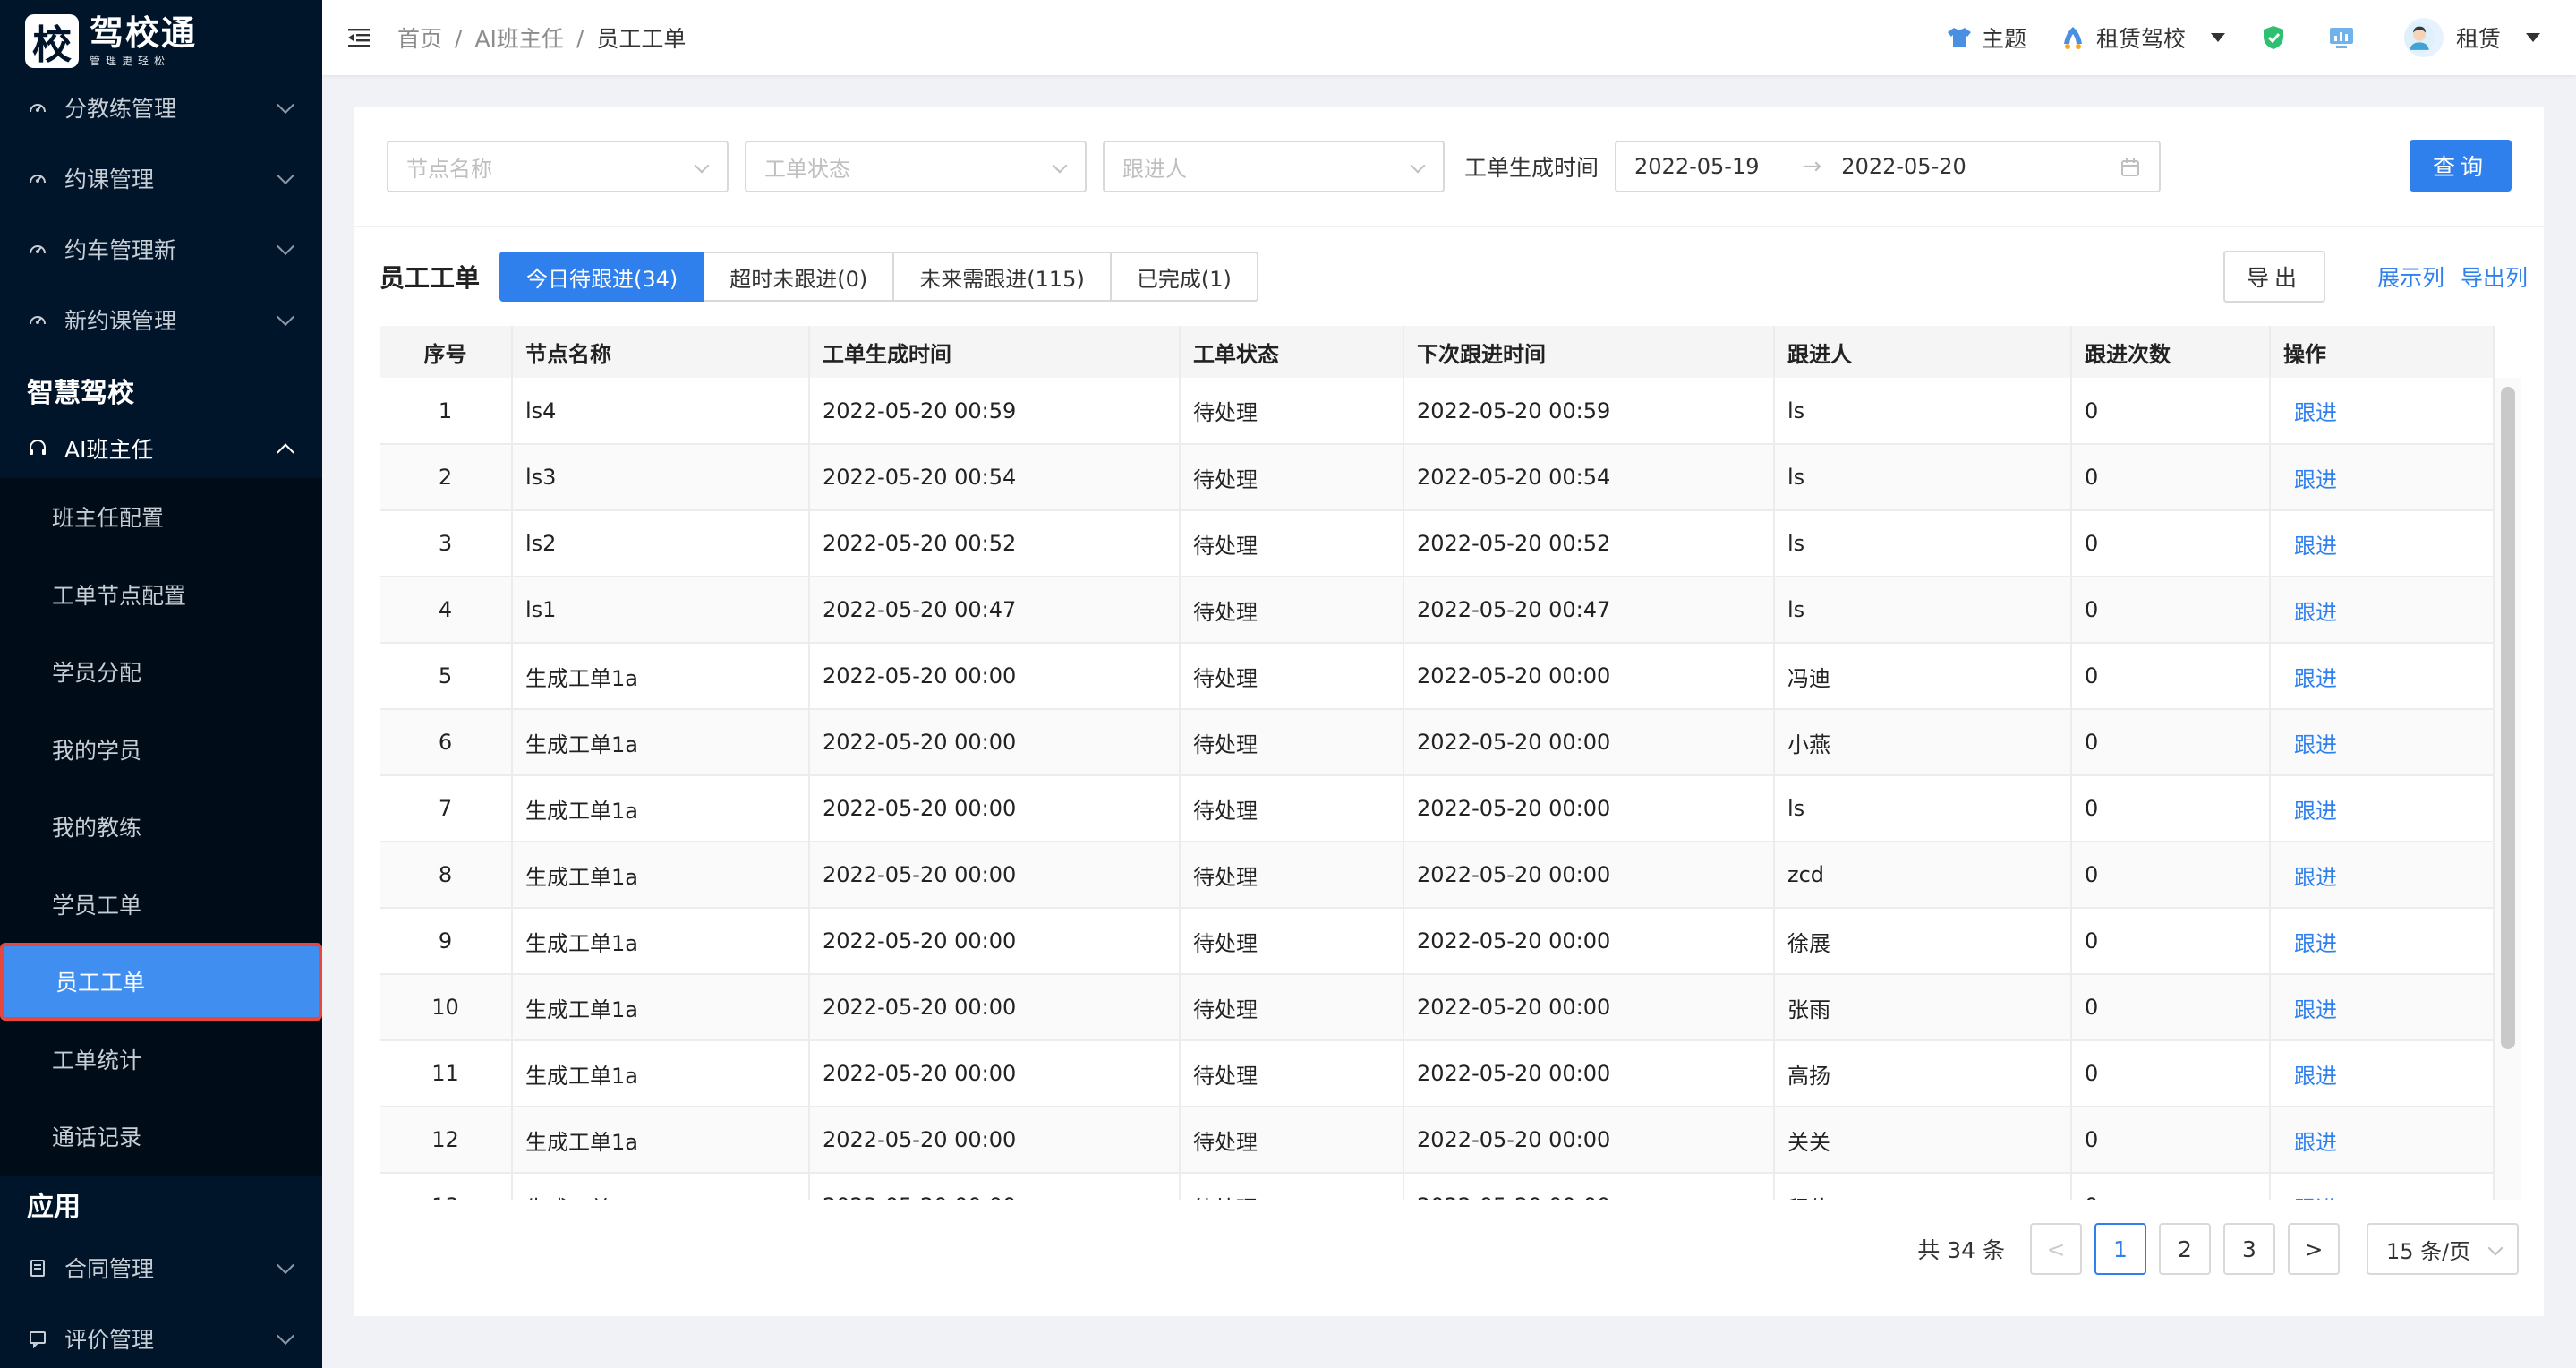 The width and height of the screenshot is (2576, 1368). Describe the element at coordinates (1923, 676) in the screenshot. I see `table-cell: 冯迪` at that location.